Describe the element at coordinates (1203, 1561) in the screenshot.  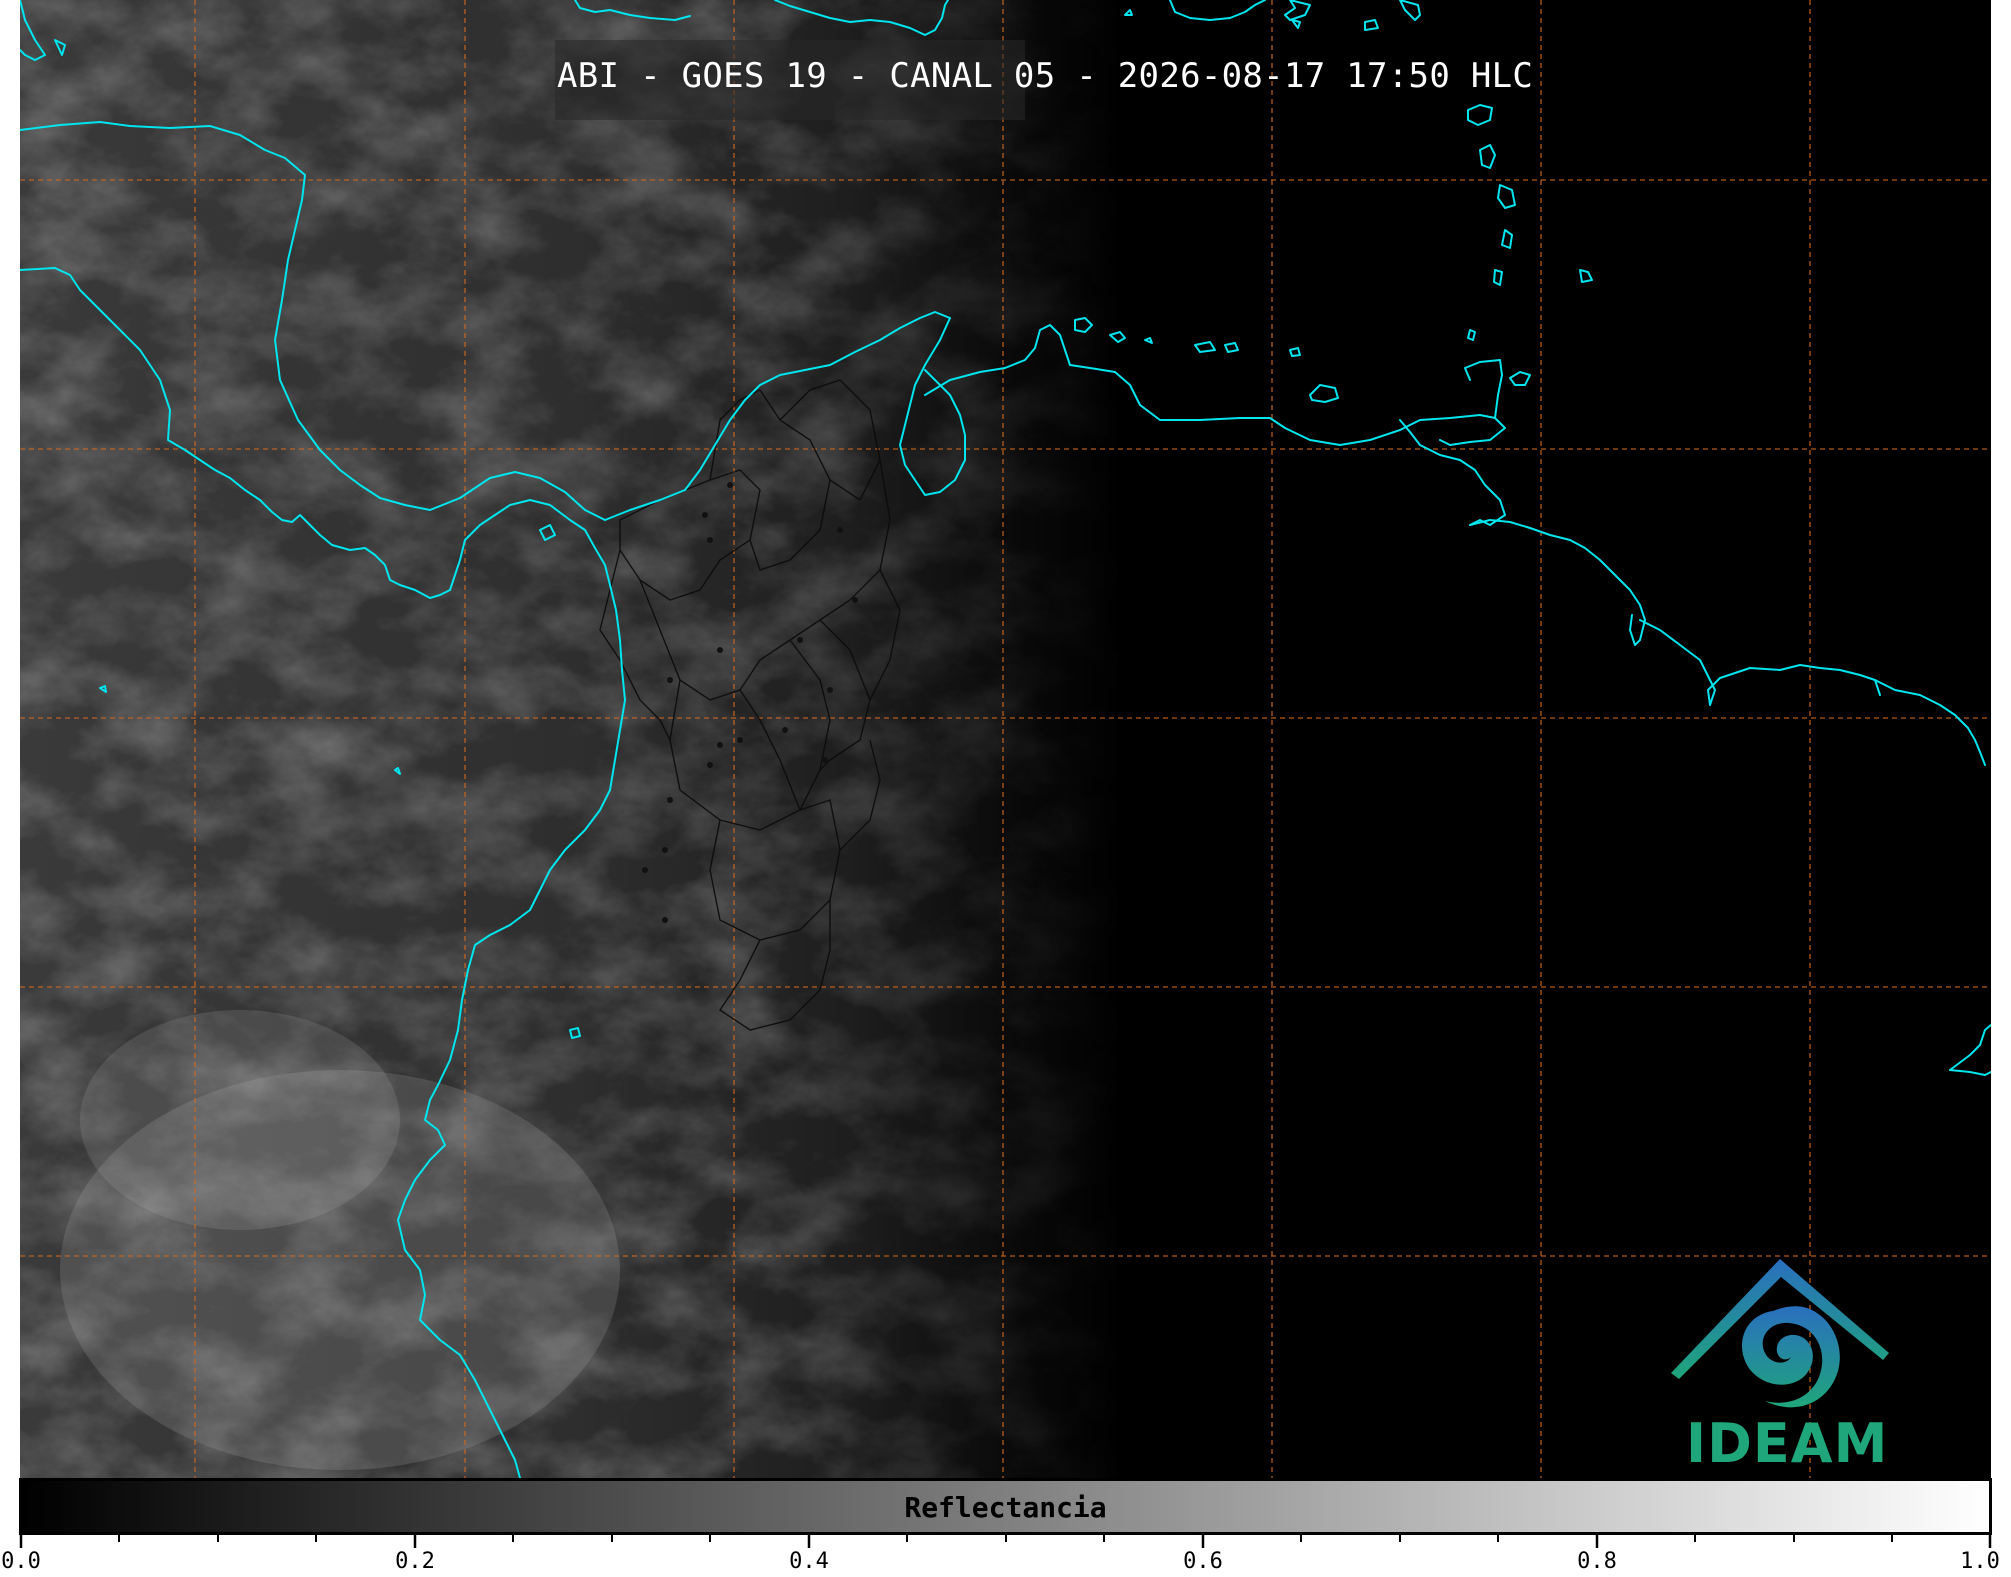
I see `colorbar-tick-label: 0.6` at that location.